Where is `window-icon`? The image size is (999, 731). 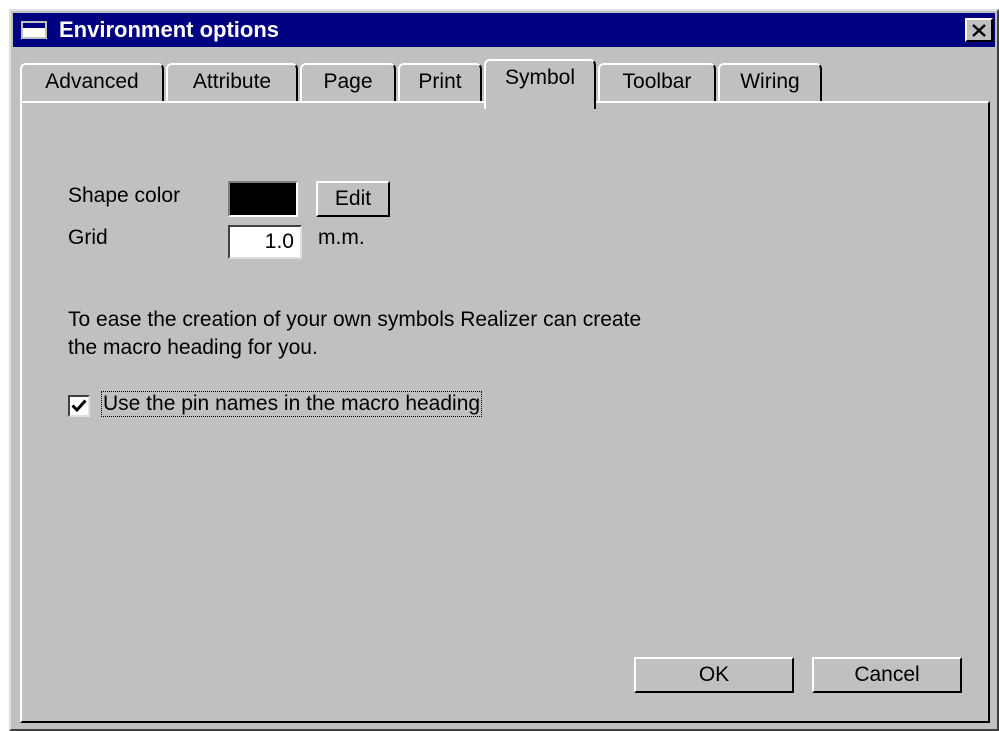 window-icon is located at coordinates (34, 30).